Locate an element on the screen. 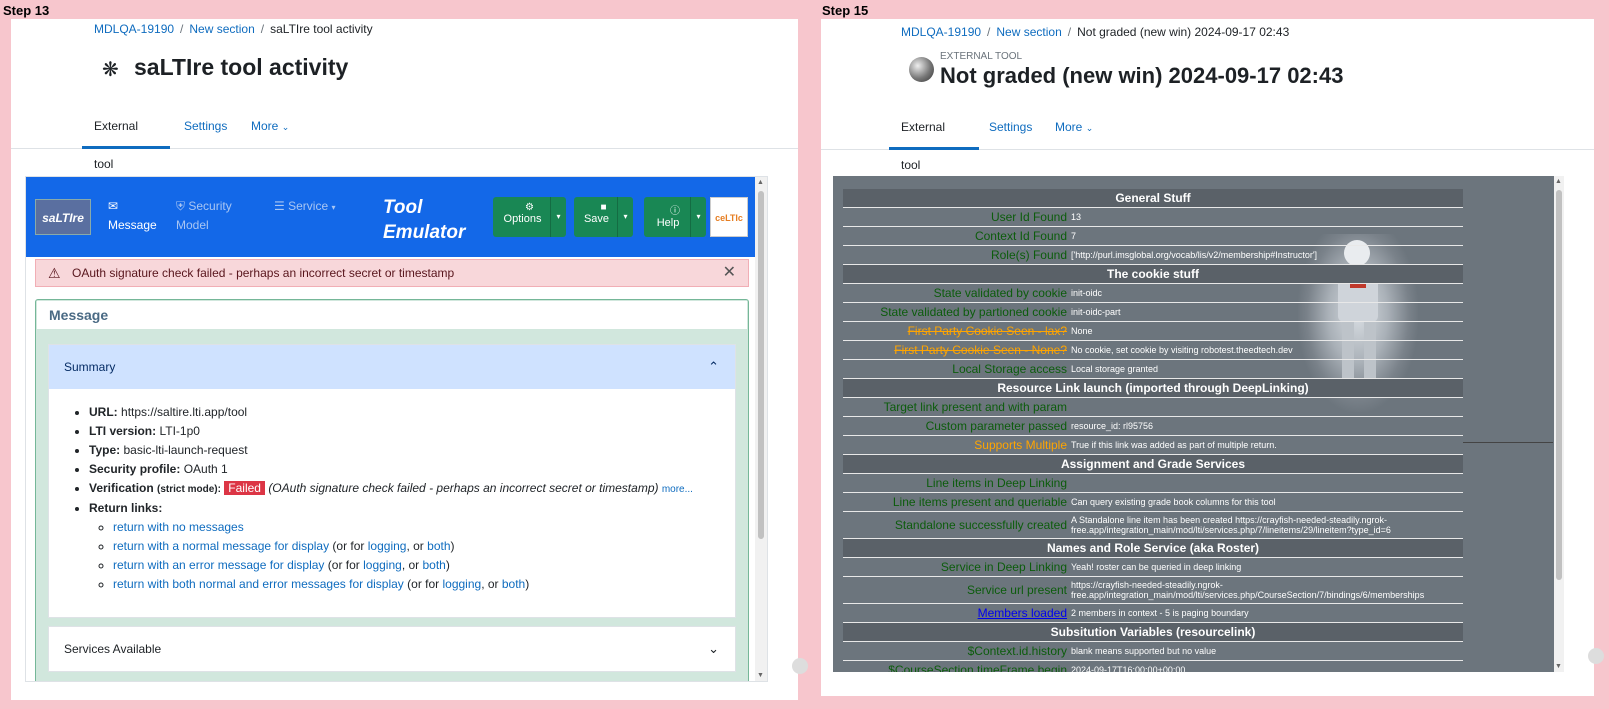 The height and width of the screenshot is (709, 1609). return-link-item: return with no messages is located at coordinates (403, 527).